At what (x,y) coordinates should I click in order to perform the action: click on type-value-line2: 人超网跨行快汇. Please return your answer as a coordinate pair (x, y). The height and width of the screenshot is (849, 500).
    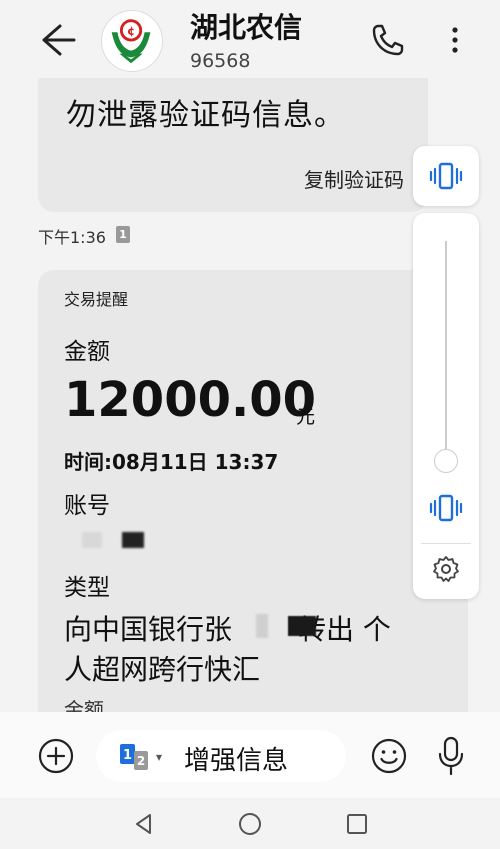
    Looking at the image, I should click on (162, 669).